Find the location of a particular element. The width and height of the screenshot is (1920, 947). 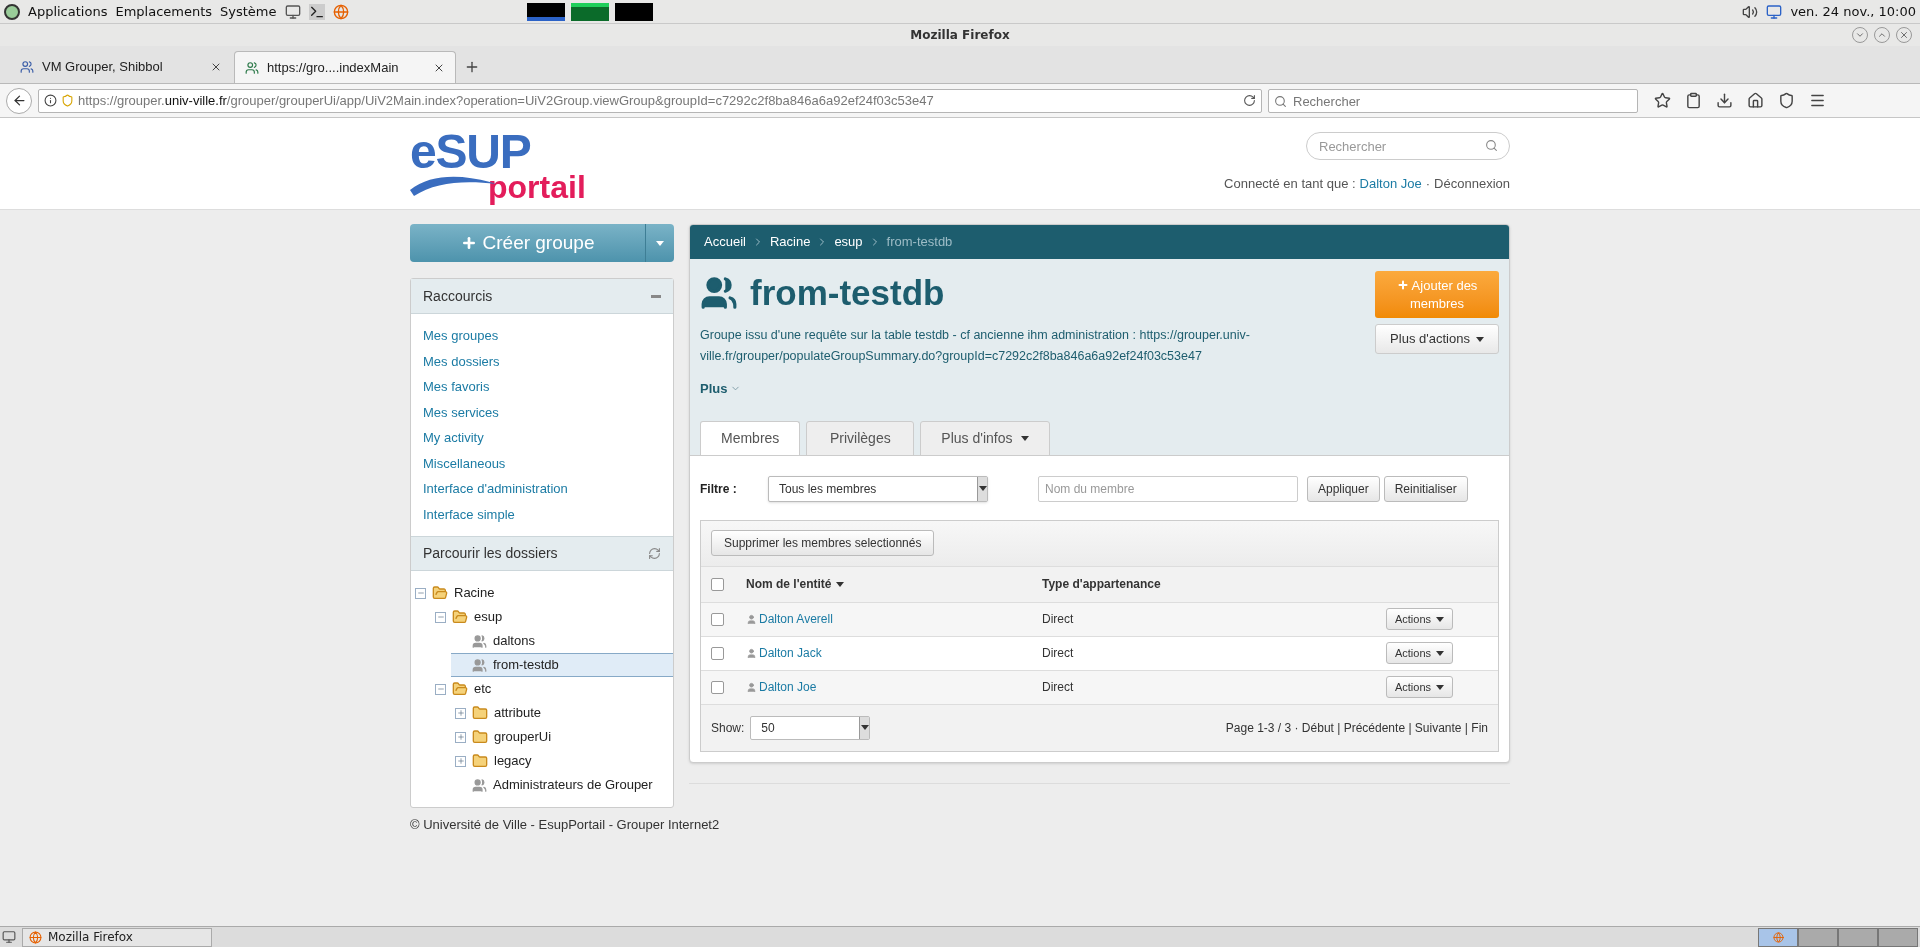

more-toggle: Plus is located at coordinates (721, 389).